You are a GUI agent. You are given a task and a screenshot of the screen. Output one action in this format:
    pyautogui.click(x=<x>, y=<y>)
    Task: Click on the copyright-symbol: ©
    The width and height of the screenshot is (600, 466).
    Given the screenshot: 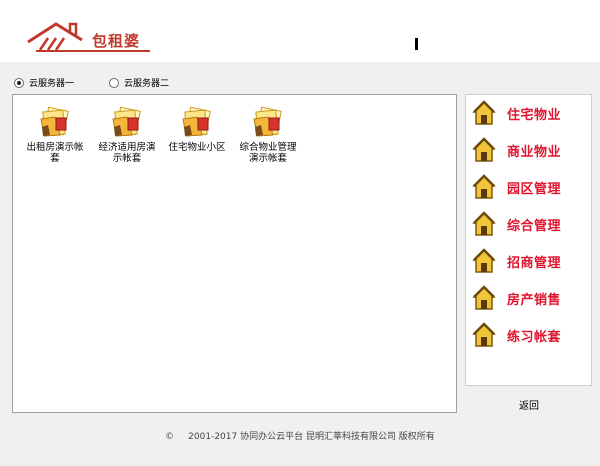 What is the action you would take?
    pyautogui.click(x=170, y=437)
    